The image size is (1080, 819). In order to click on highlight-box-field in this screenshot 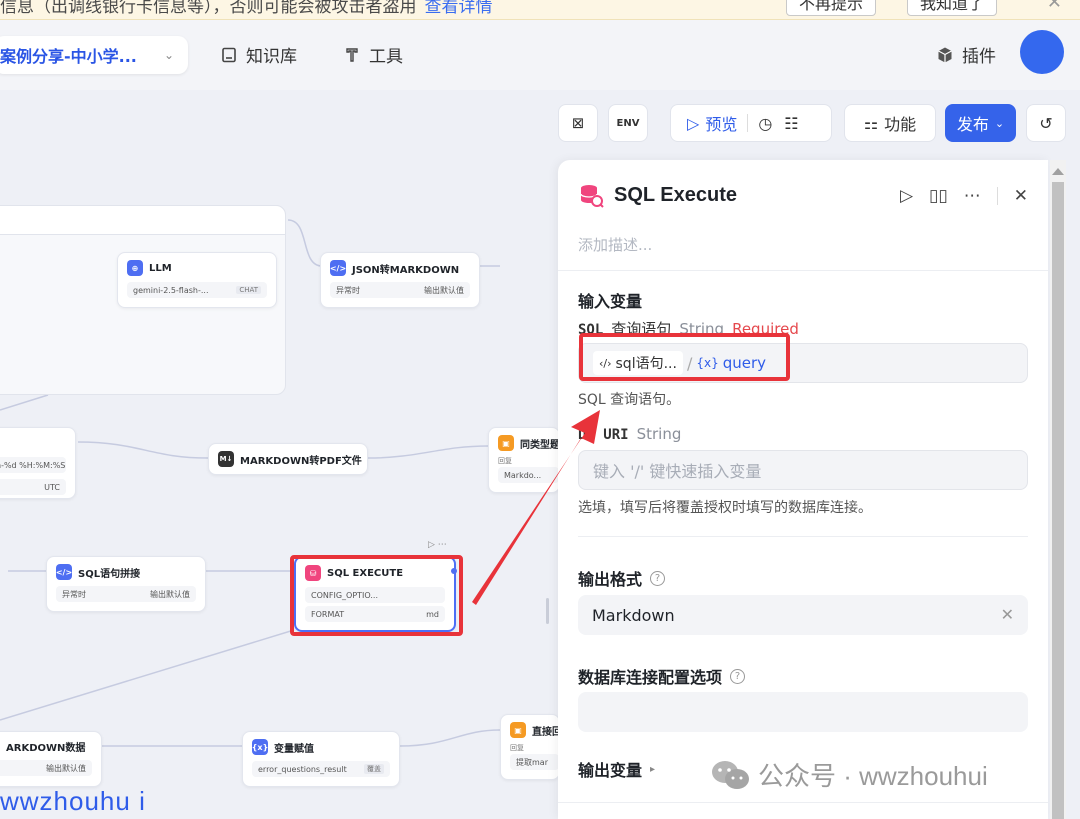, I will do `click(684, 357)`.